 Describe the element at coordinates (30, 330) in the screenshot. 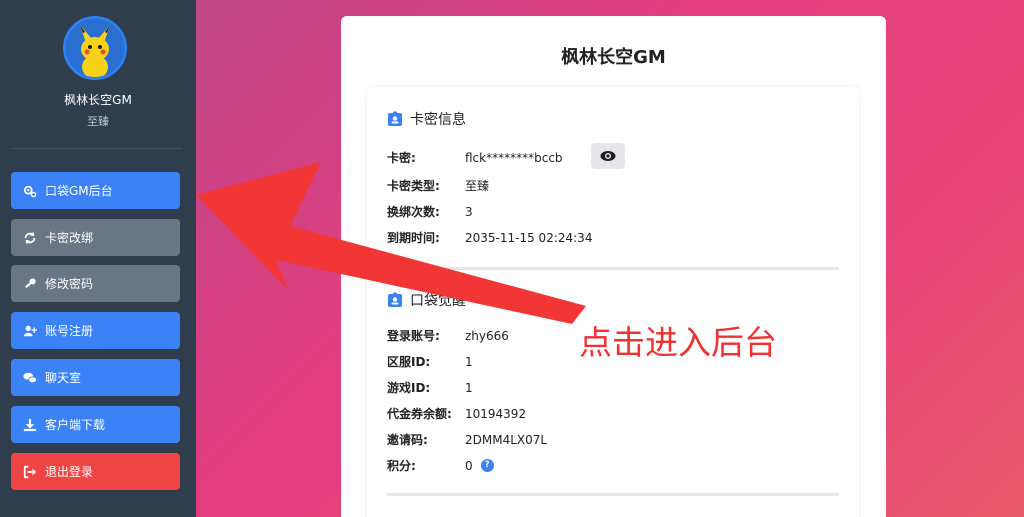

I see `user-plus-icon` at that location.